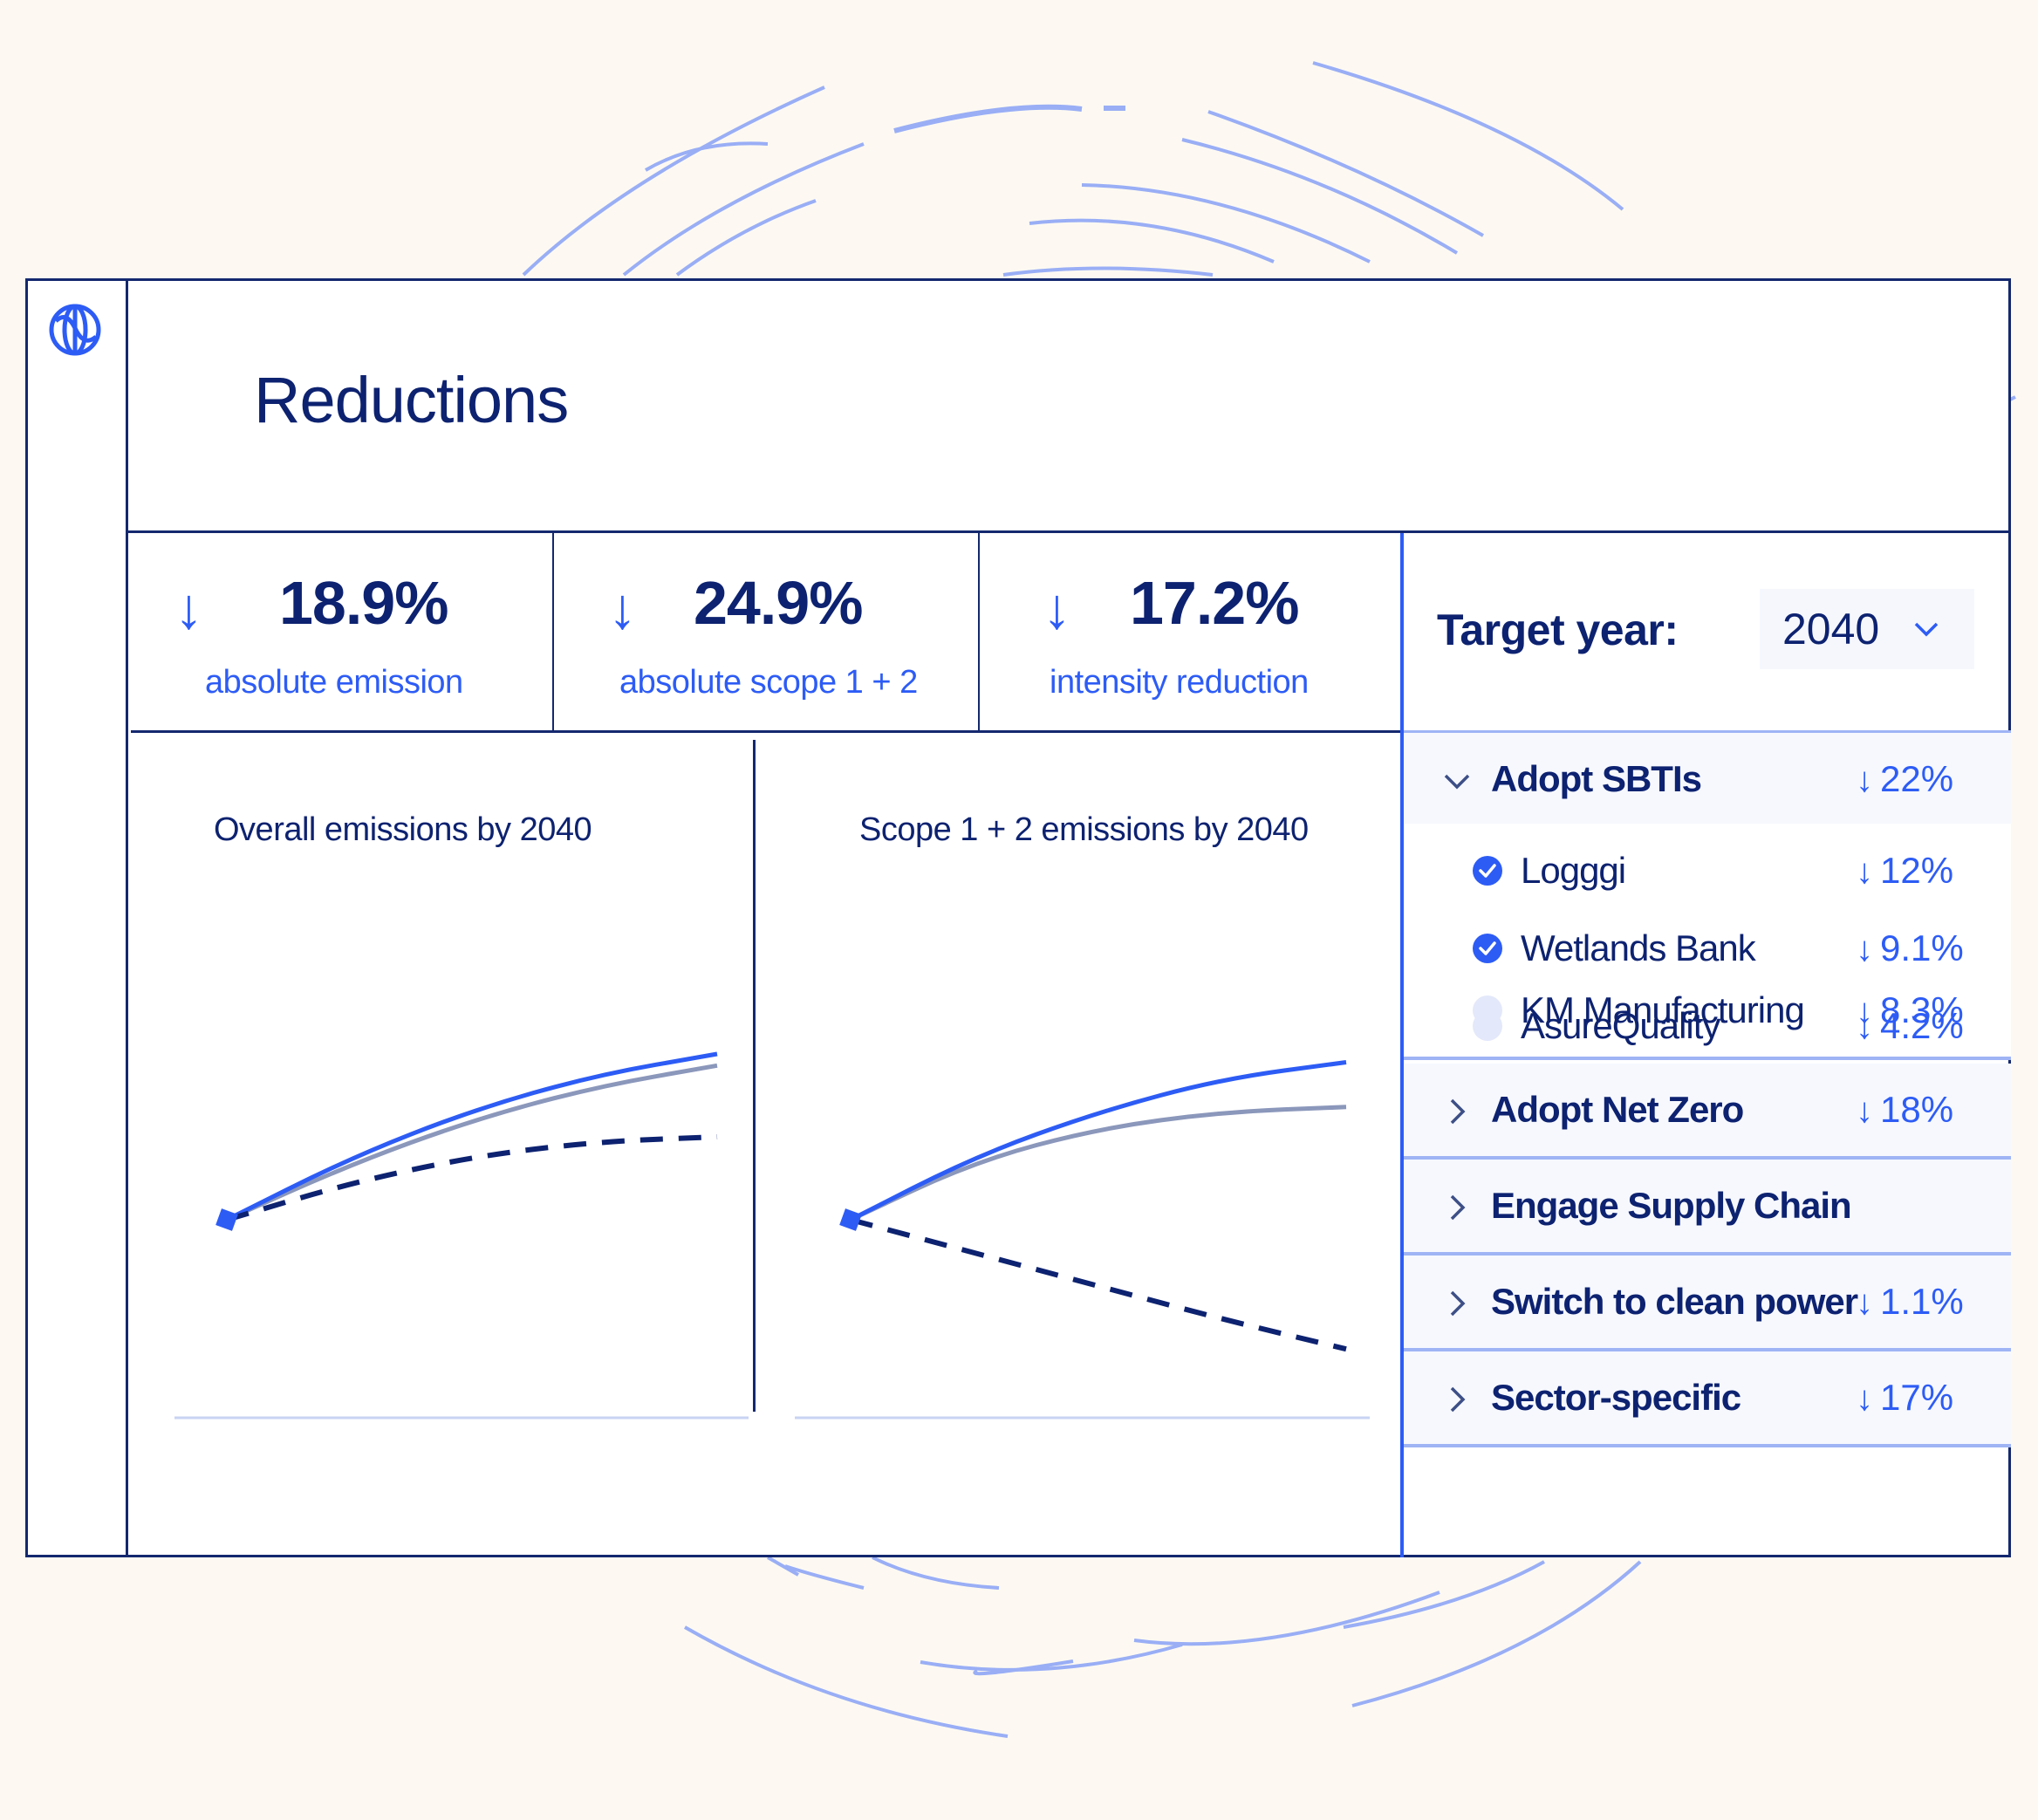  What do you see at coordinates (1917, 1397) in the screenshot?
I see `lever-pct-value: 17%` at bounding box center [1917, 1397].